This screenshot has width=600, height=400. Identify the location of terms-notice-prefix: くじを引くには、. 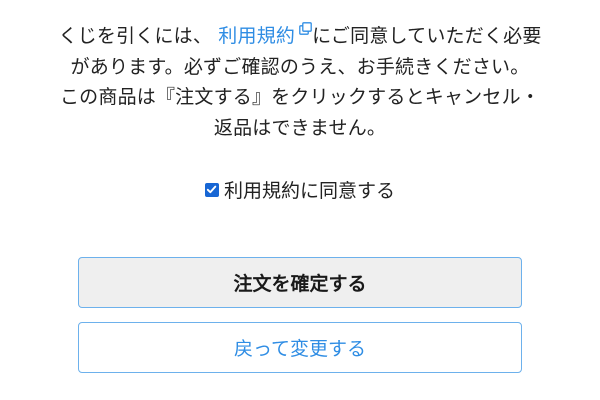
(135, 36).